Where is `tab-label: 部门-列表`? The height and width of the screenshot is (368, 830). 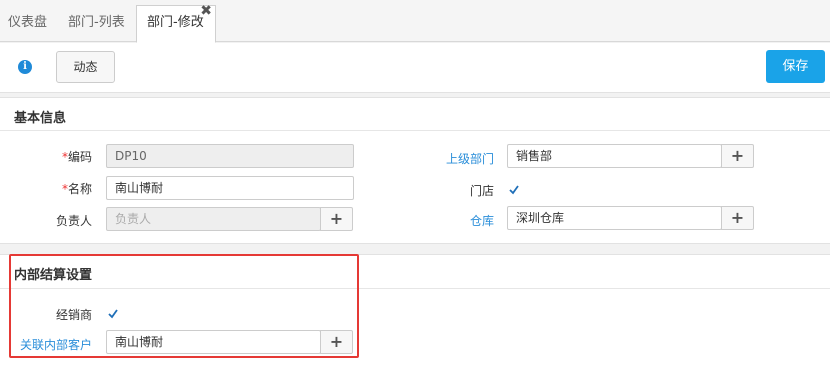 tab-label: 部门-列表 is located at coordinates (96, 22).